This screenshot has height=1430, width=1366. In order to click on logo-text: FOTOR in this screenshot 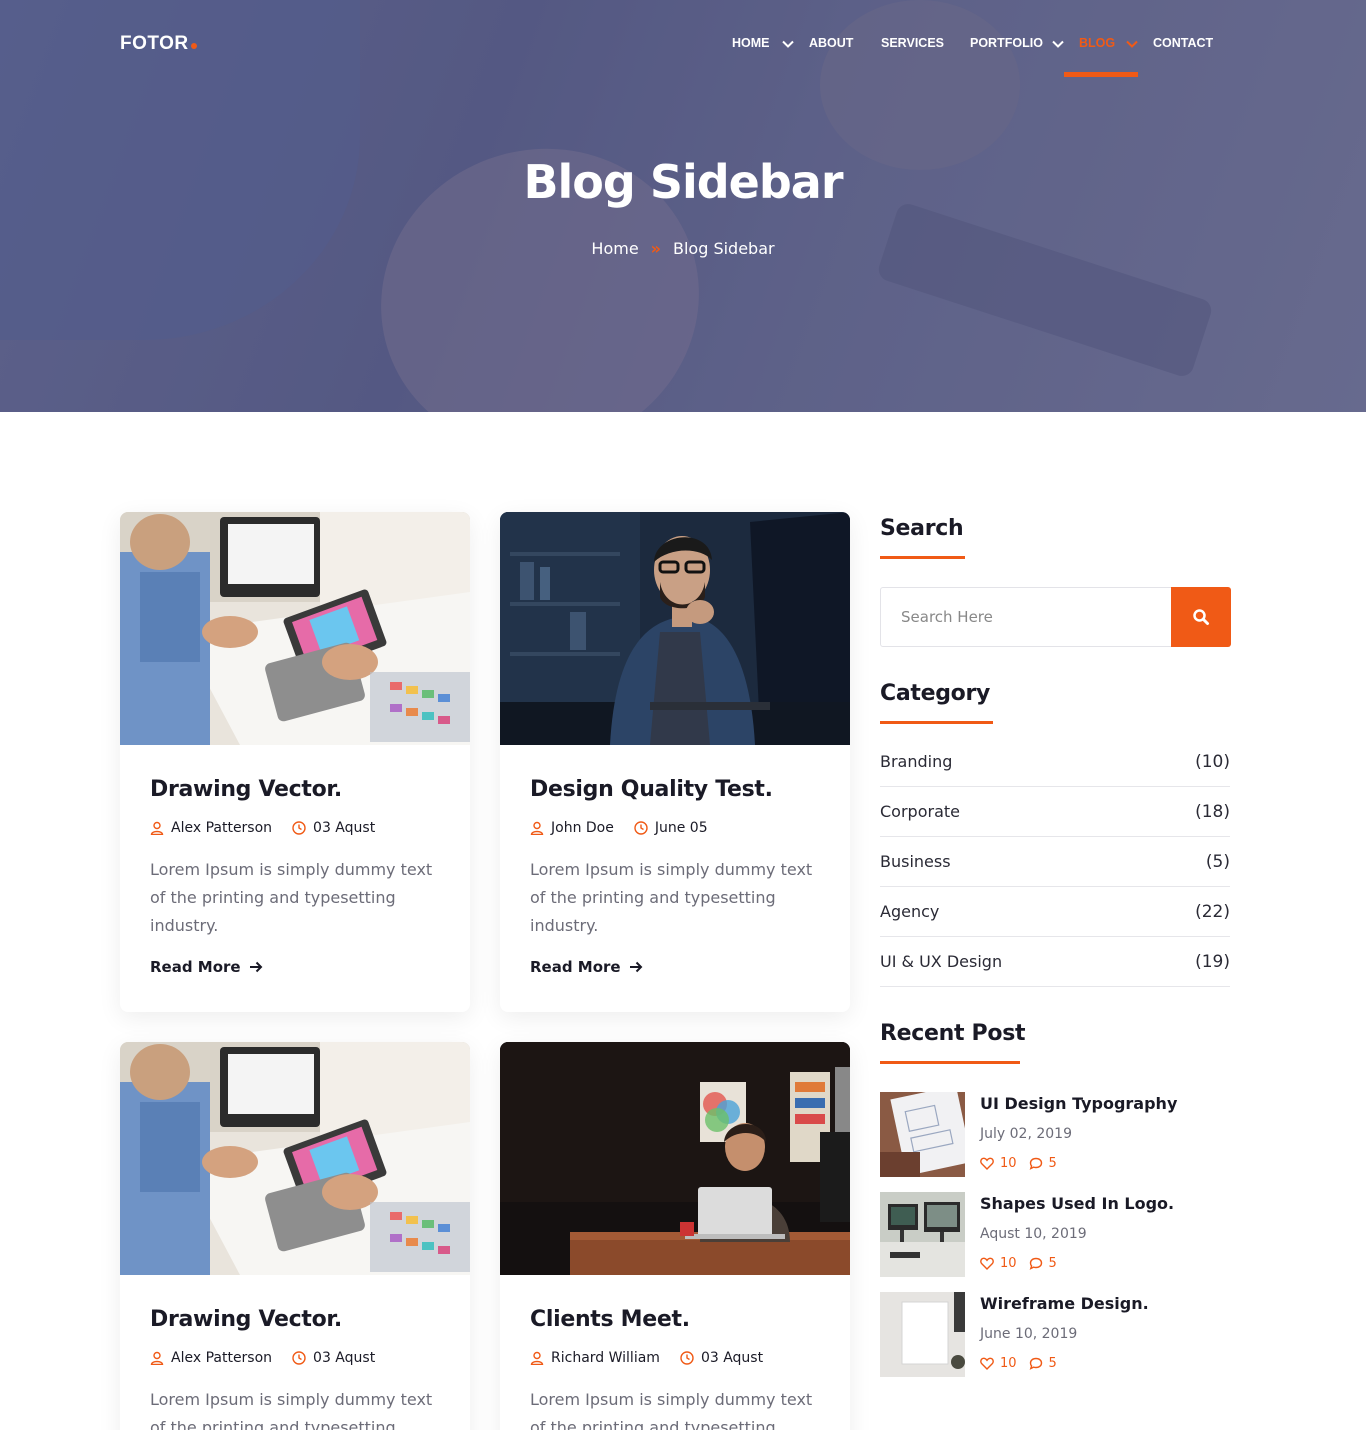, I will do `click(154, 43)`.